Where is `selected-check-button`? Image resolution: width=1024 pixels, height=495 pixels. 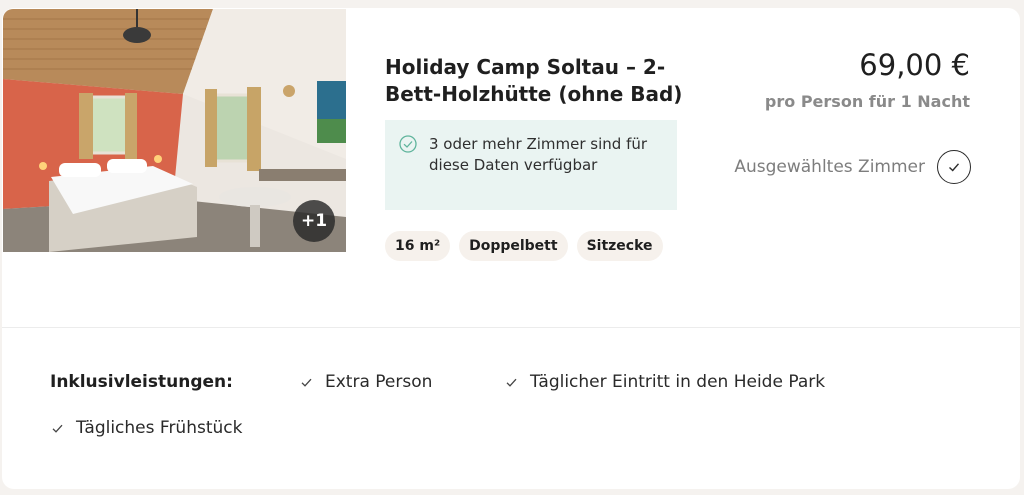 selected-check-button is located at coordinates (954, 167).